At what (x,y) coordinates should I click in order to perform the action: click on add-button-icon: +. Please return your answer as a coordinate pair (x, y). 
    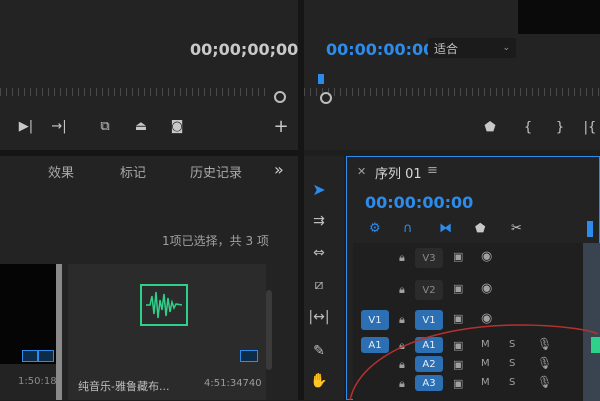
    Looking at the image, I should click on (281, 126).